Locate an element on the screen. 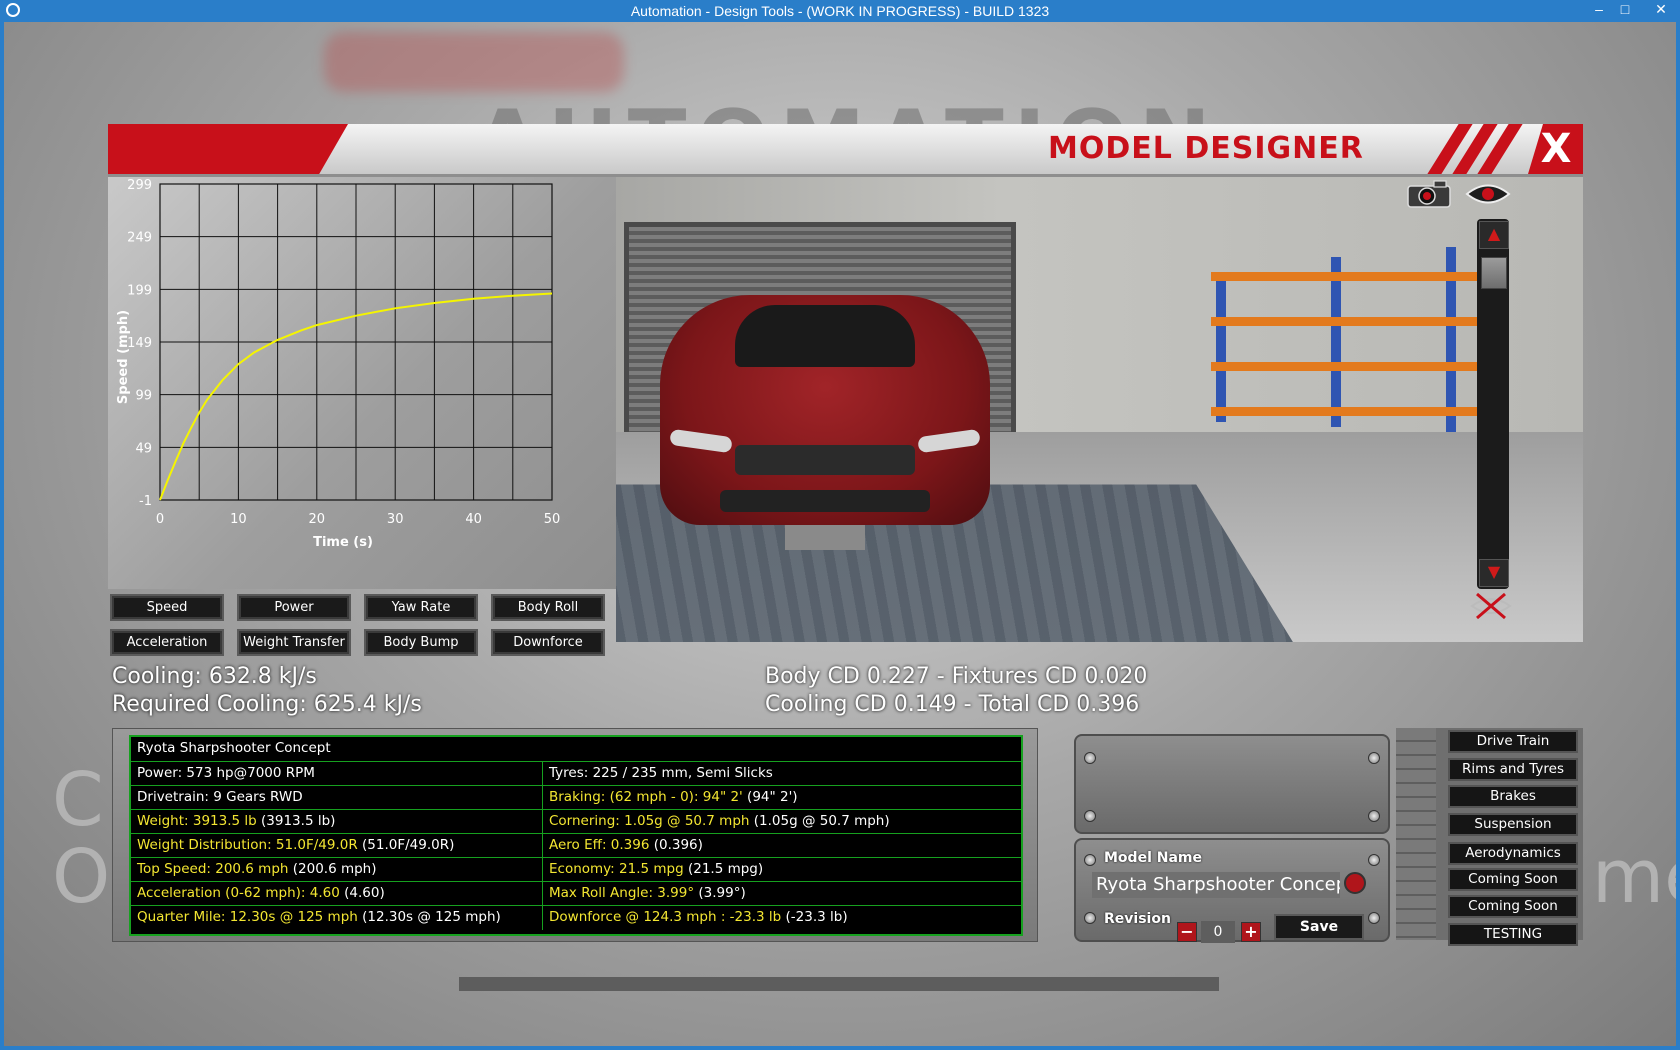 The image size is (1680, 1050). stat-value: Acceleration (0-62 mph): 4.60 is located at coordinates (238, 893).